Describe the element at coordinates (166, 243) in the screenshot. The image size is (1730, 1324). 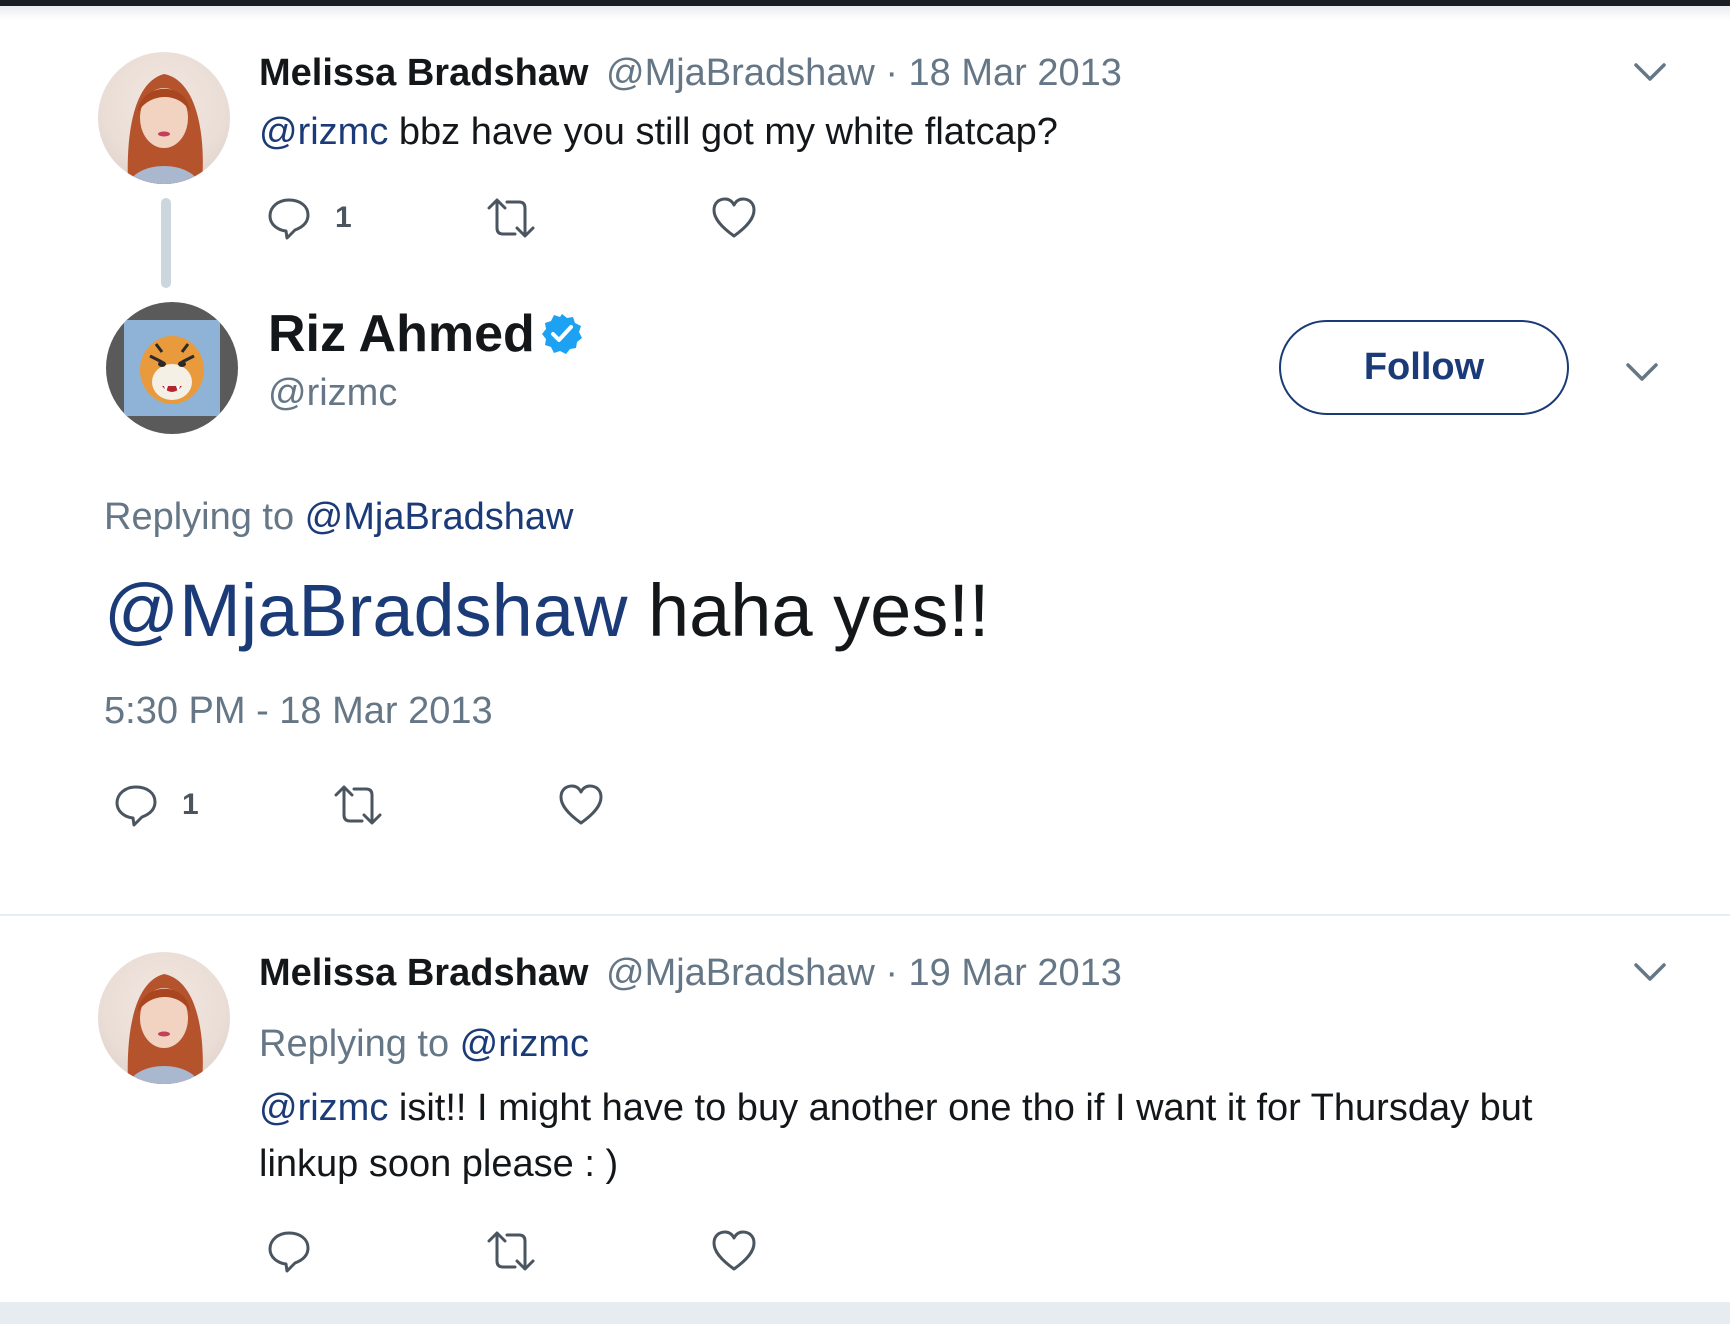
I see `thread-connector` at that location.